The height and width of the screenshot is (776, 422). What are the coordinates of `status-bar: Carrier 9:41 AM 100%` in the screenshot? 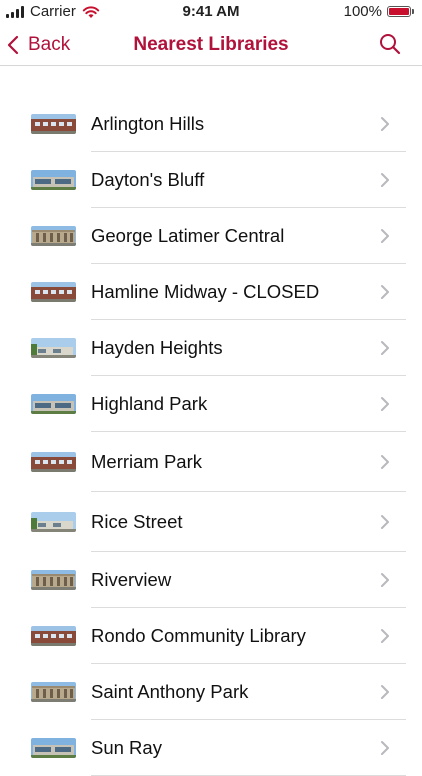 It's located at (211, 12).